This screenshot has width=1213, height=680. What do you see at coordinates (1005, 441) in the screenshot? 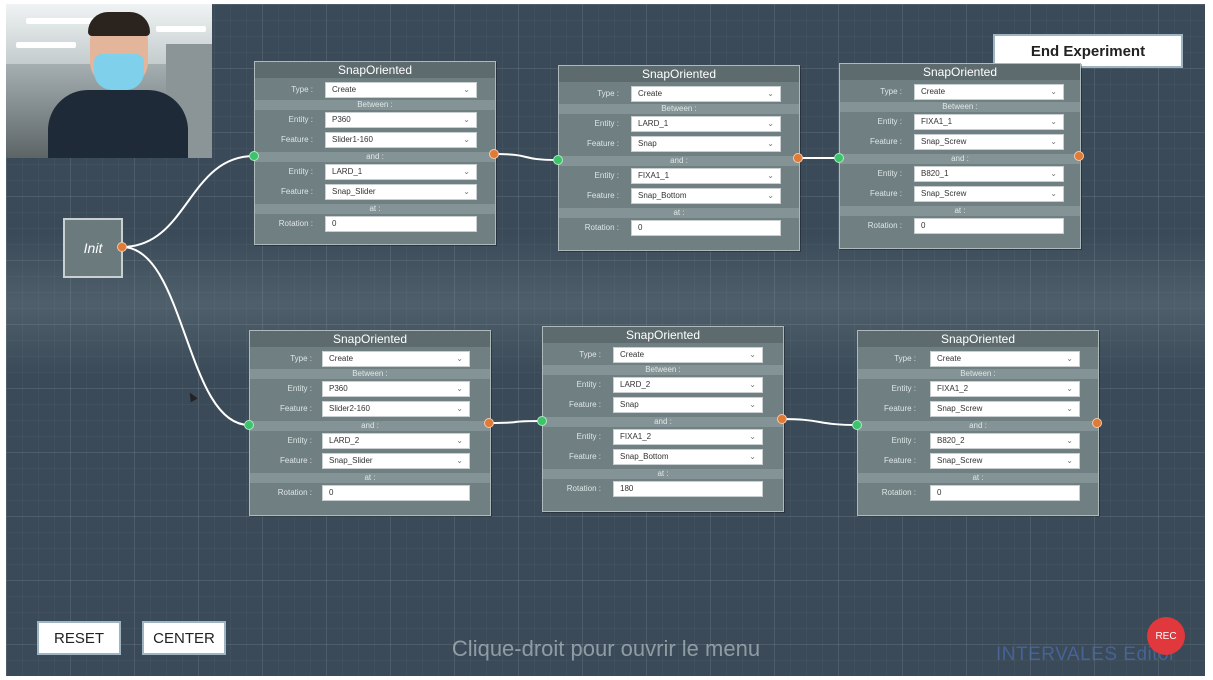
I see `entity-select: B820_2 ⌄` at bounding box center [1005, 441].